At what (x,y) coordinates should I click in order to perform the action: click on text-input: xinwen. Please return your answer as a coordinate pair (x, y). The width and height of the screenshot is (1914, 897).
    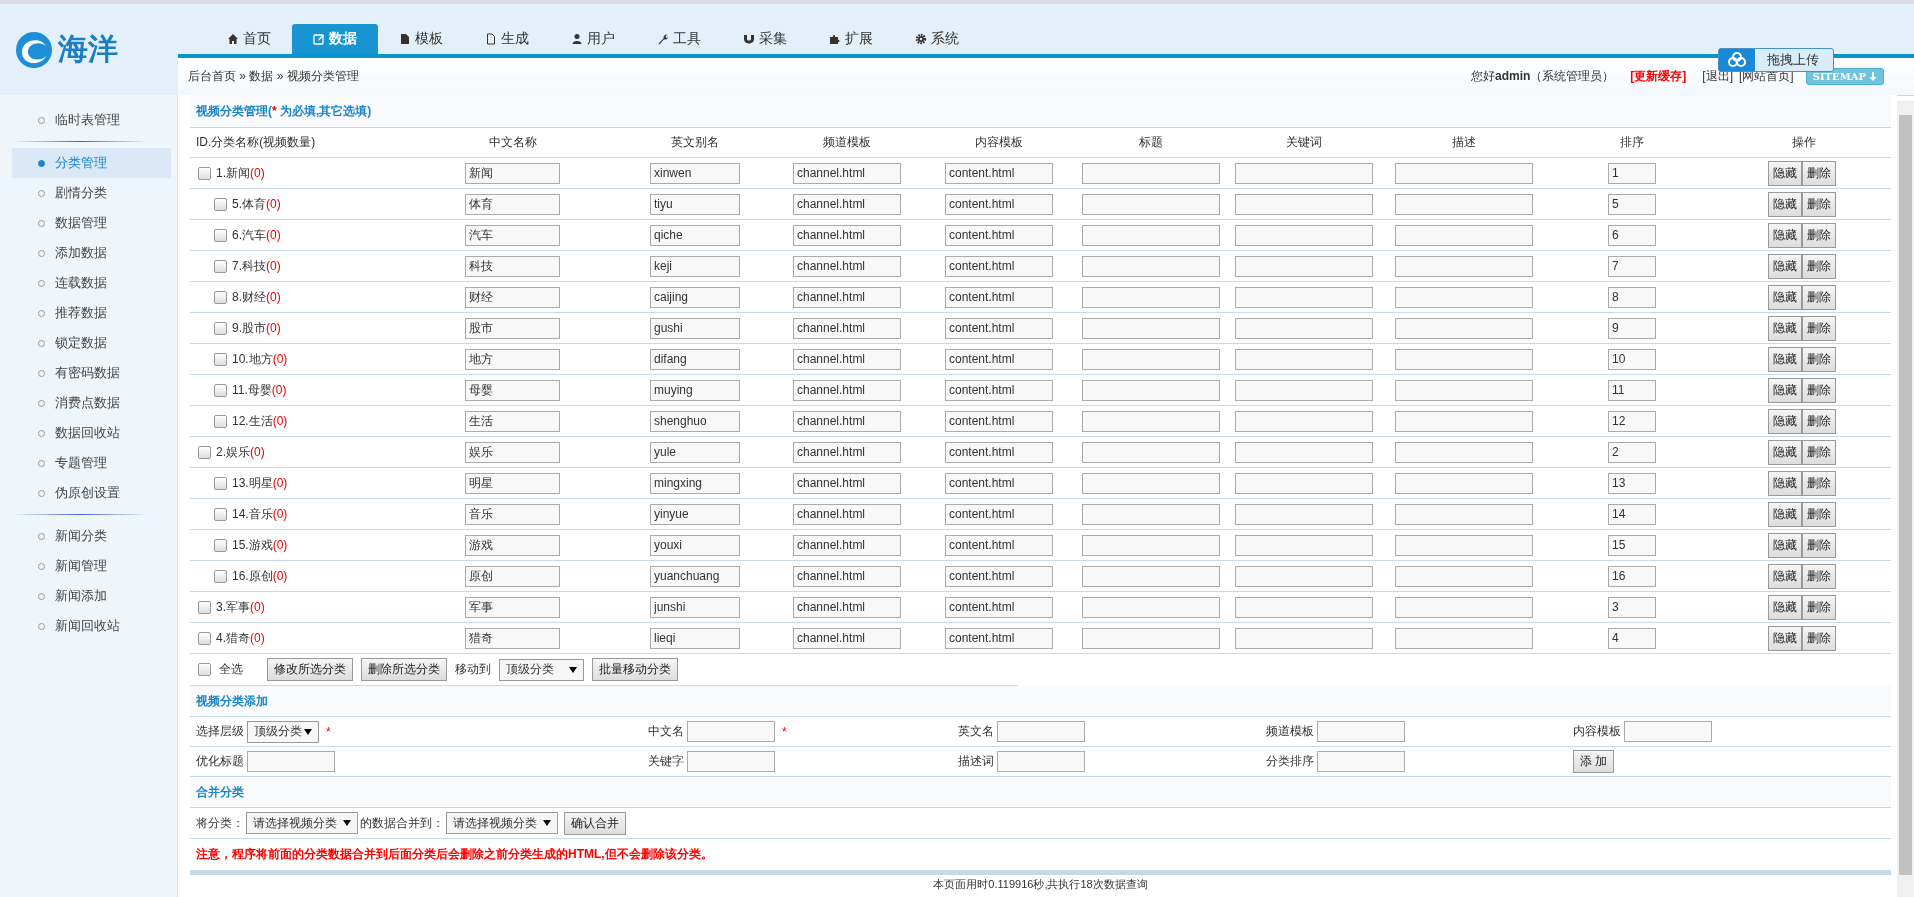
    Looking at the image, I should click on (695, 173).